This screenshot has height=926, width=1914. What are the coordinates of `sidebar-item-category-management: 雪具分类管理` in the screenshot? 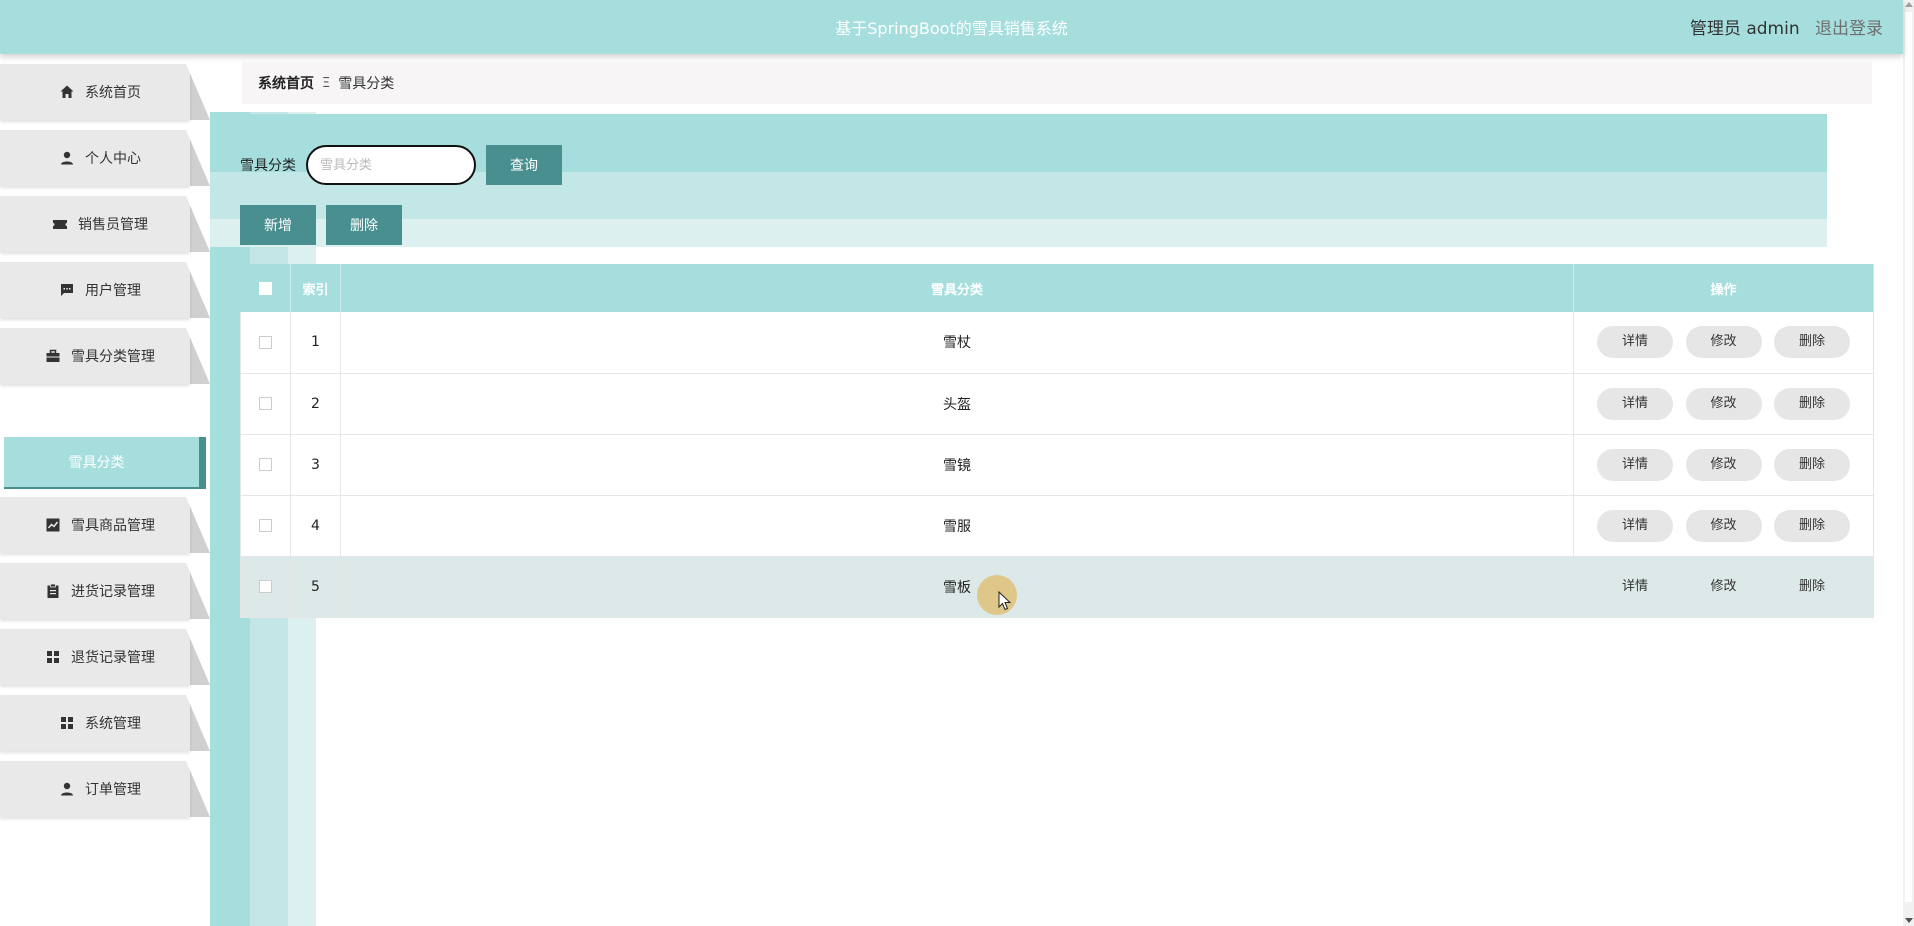 It's located at (105, 356).